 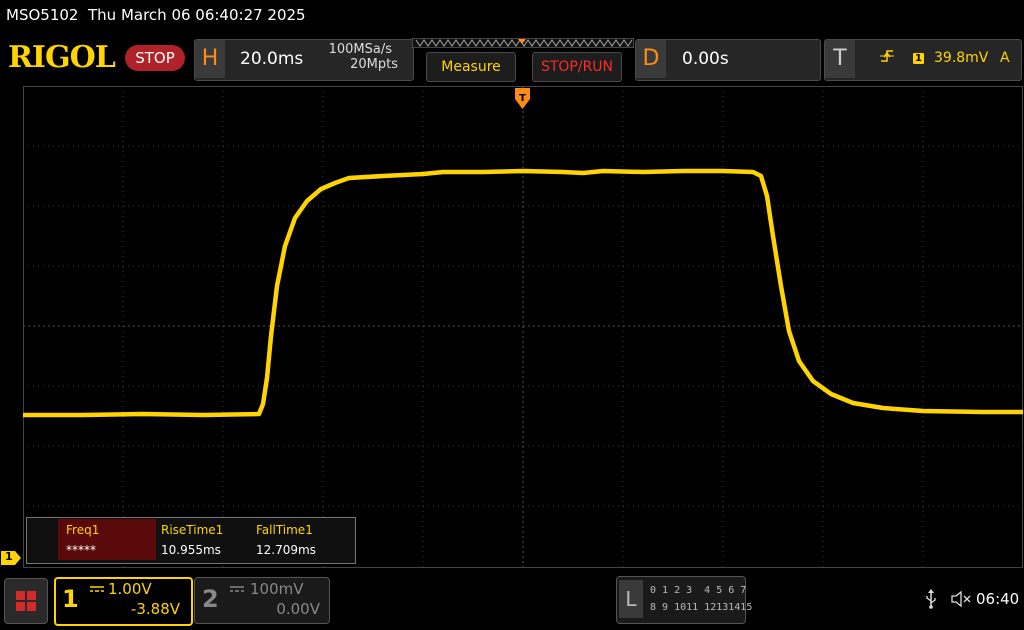 What do you see at coordinates (961, 599) in the screenshot?
I see `mute-icon` at bounding box center [961, 599].